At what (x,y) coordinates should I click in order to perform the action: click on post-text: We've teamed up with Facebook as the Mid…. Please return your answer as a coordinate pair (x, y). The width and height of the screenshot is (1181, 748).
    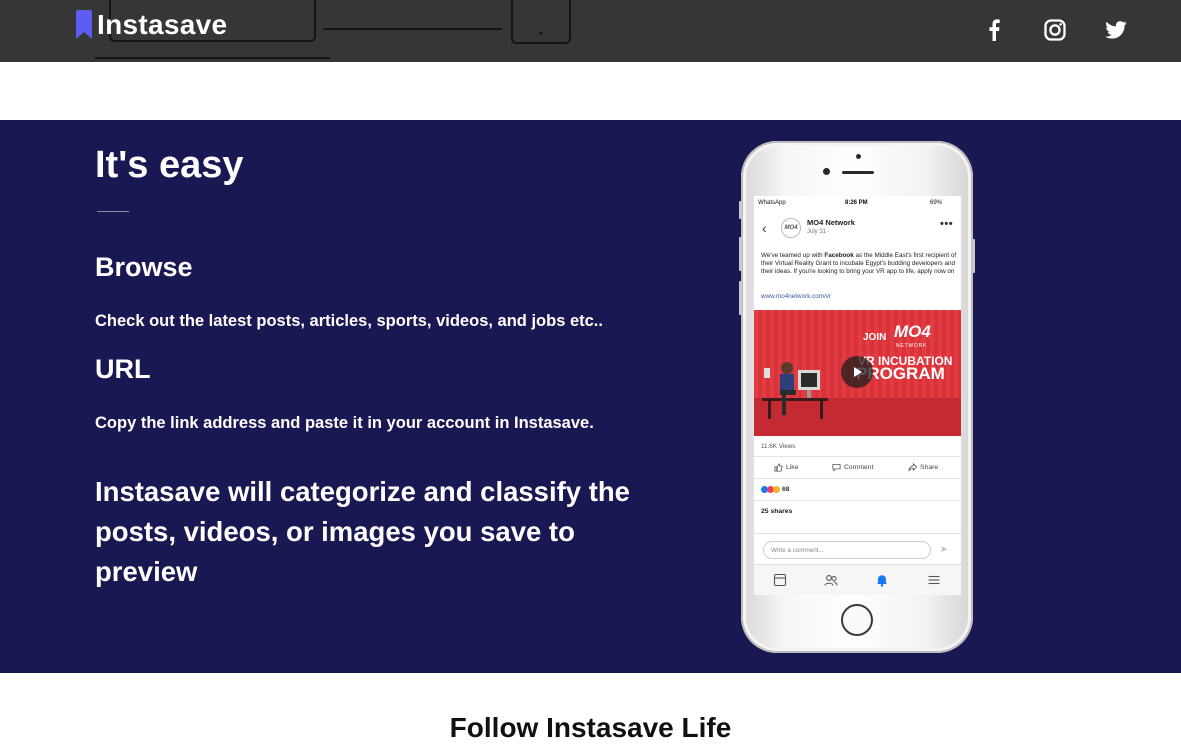
    Looking at the image, I should click on (859, 264).